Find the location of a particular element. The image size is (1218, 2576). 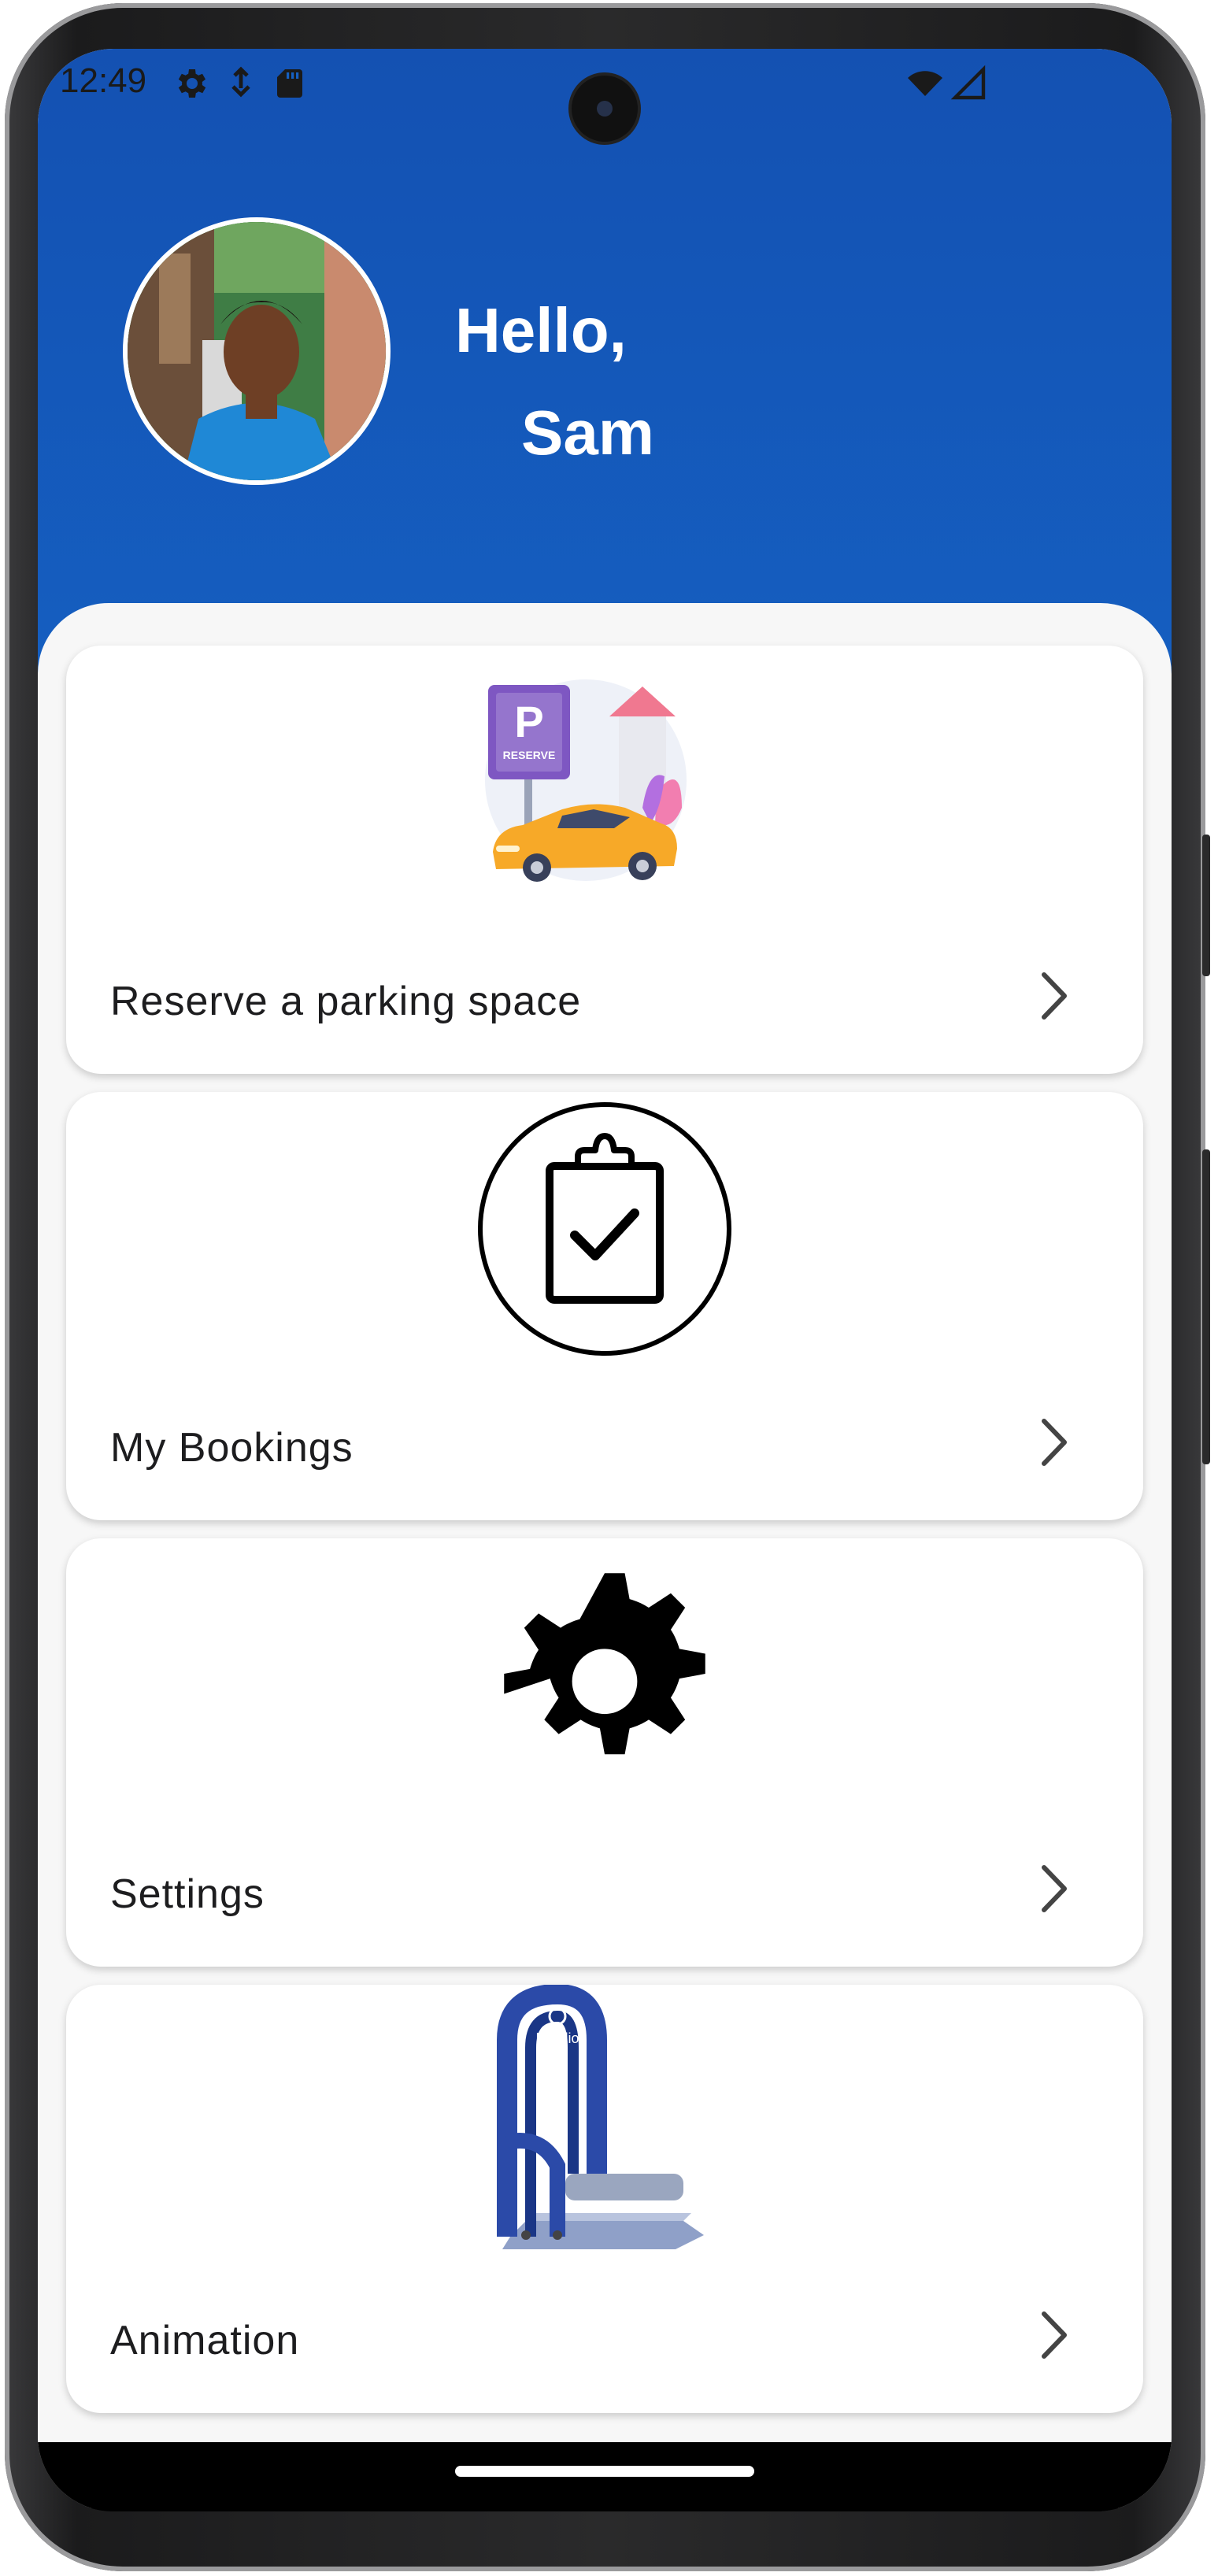

avatar is located at coordinates (257, 351).